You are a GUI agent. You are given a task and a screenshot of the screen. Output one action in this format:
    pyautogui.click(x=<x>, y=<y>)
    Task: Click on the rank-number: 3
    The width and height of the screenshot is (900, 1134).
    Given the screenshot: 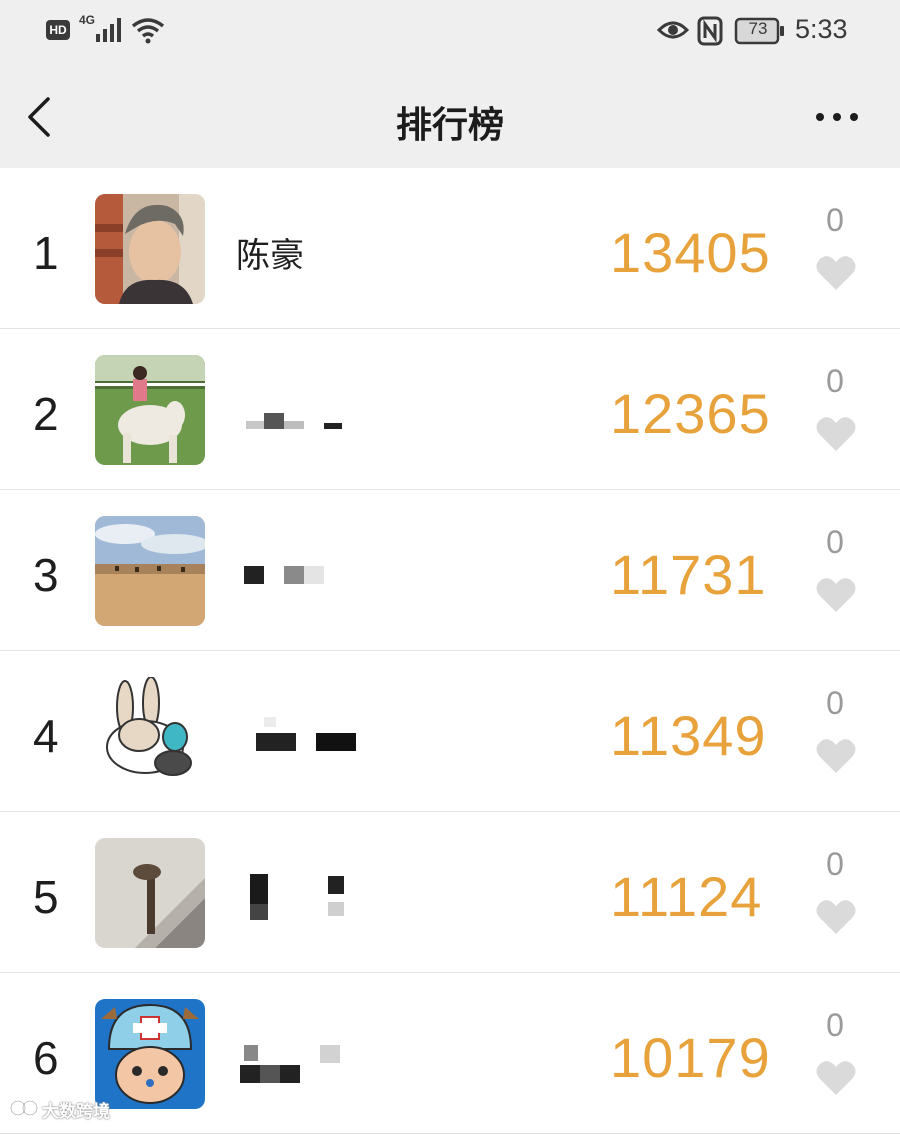 What is the action you would take?
    pyautogui.click(x=46, y=575)
    